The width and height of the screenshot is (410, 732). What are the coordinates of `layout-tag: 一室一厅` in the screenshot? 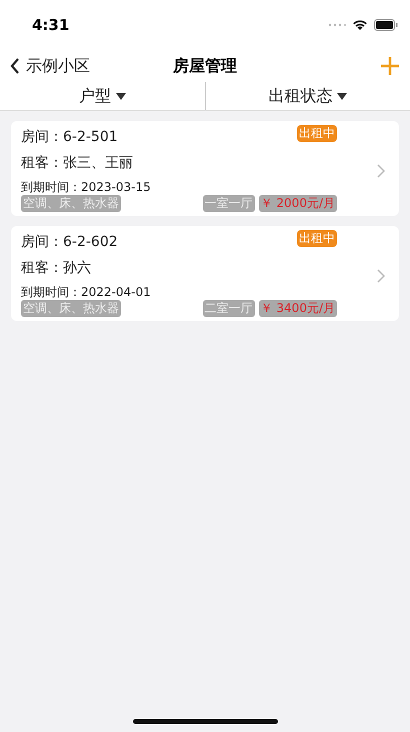 It's located at (228, 203).